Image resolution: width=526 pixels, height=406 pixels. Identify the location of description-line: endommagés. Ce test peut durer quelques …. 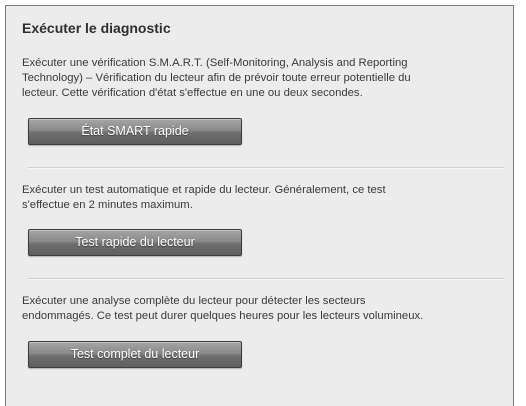
(223, 316).